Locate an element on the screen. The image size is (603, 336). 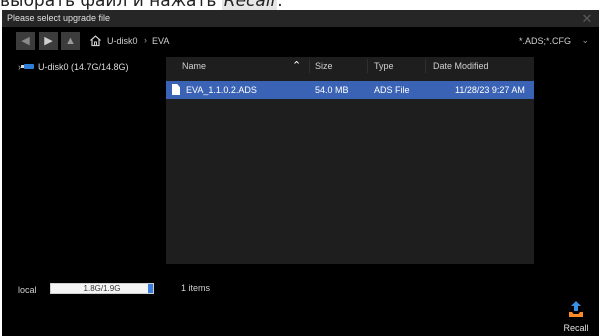
recall-label: Recall is located at coordinates (576, 328).